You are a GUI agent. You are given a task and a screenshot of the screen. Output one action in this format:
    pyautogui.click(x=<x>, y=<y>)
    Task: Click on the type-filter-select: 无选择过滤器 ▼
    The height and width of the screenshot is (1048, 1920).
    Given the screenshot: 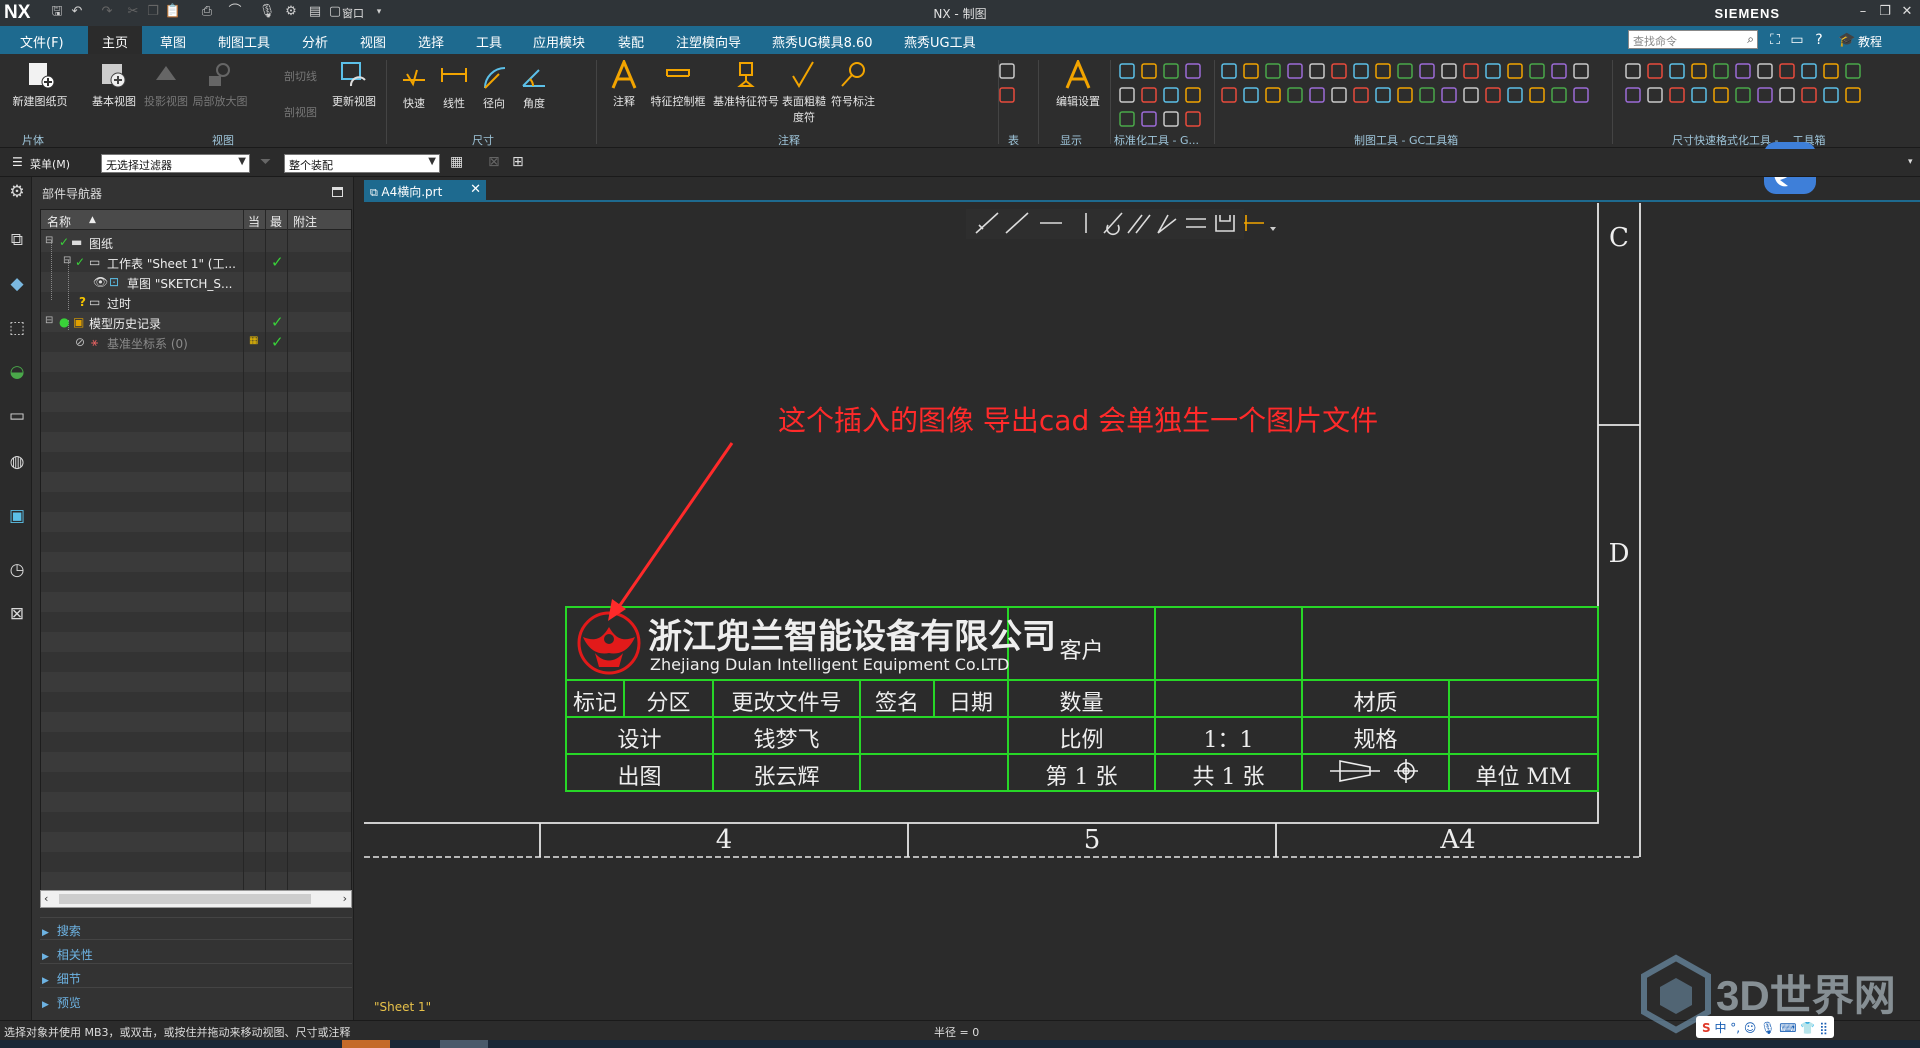 What is the action you would take?
    pyautogui.click(x=175, y=163)
    